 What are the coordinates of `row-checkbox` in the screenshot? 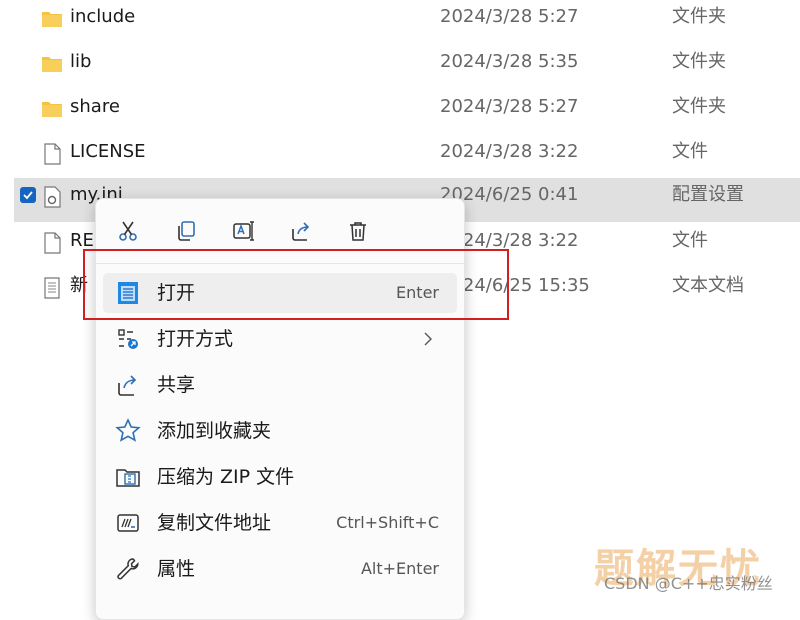 It's located at (28, 195).